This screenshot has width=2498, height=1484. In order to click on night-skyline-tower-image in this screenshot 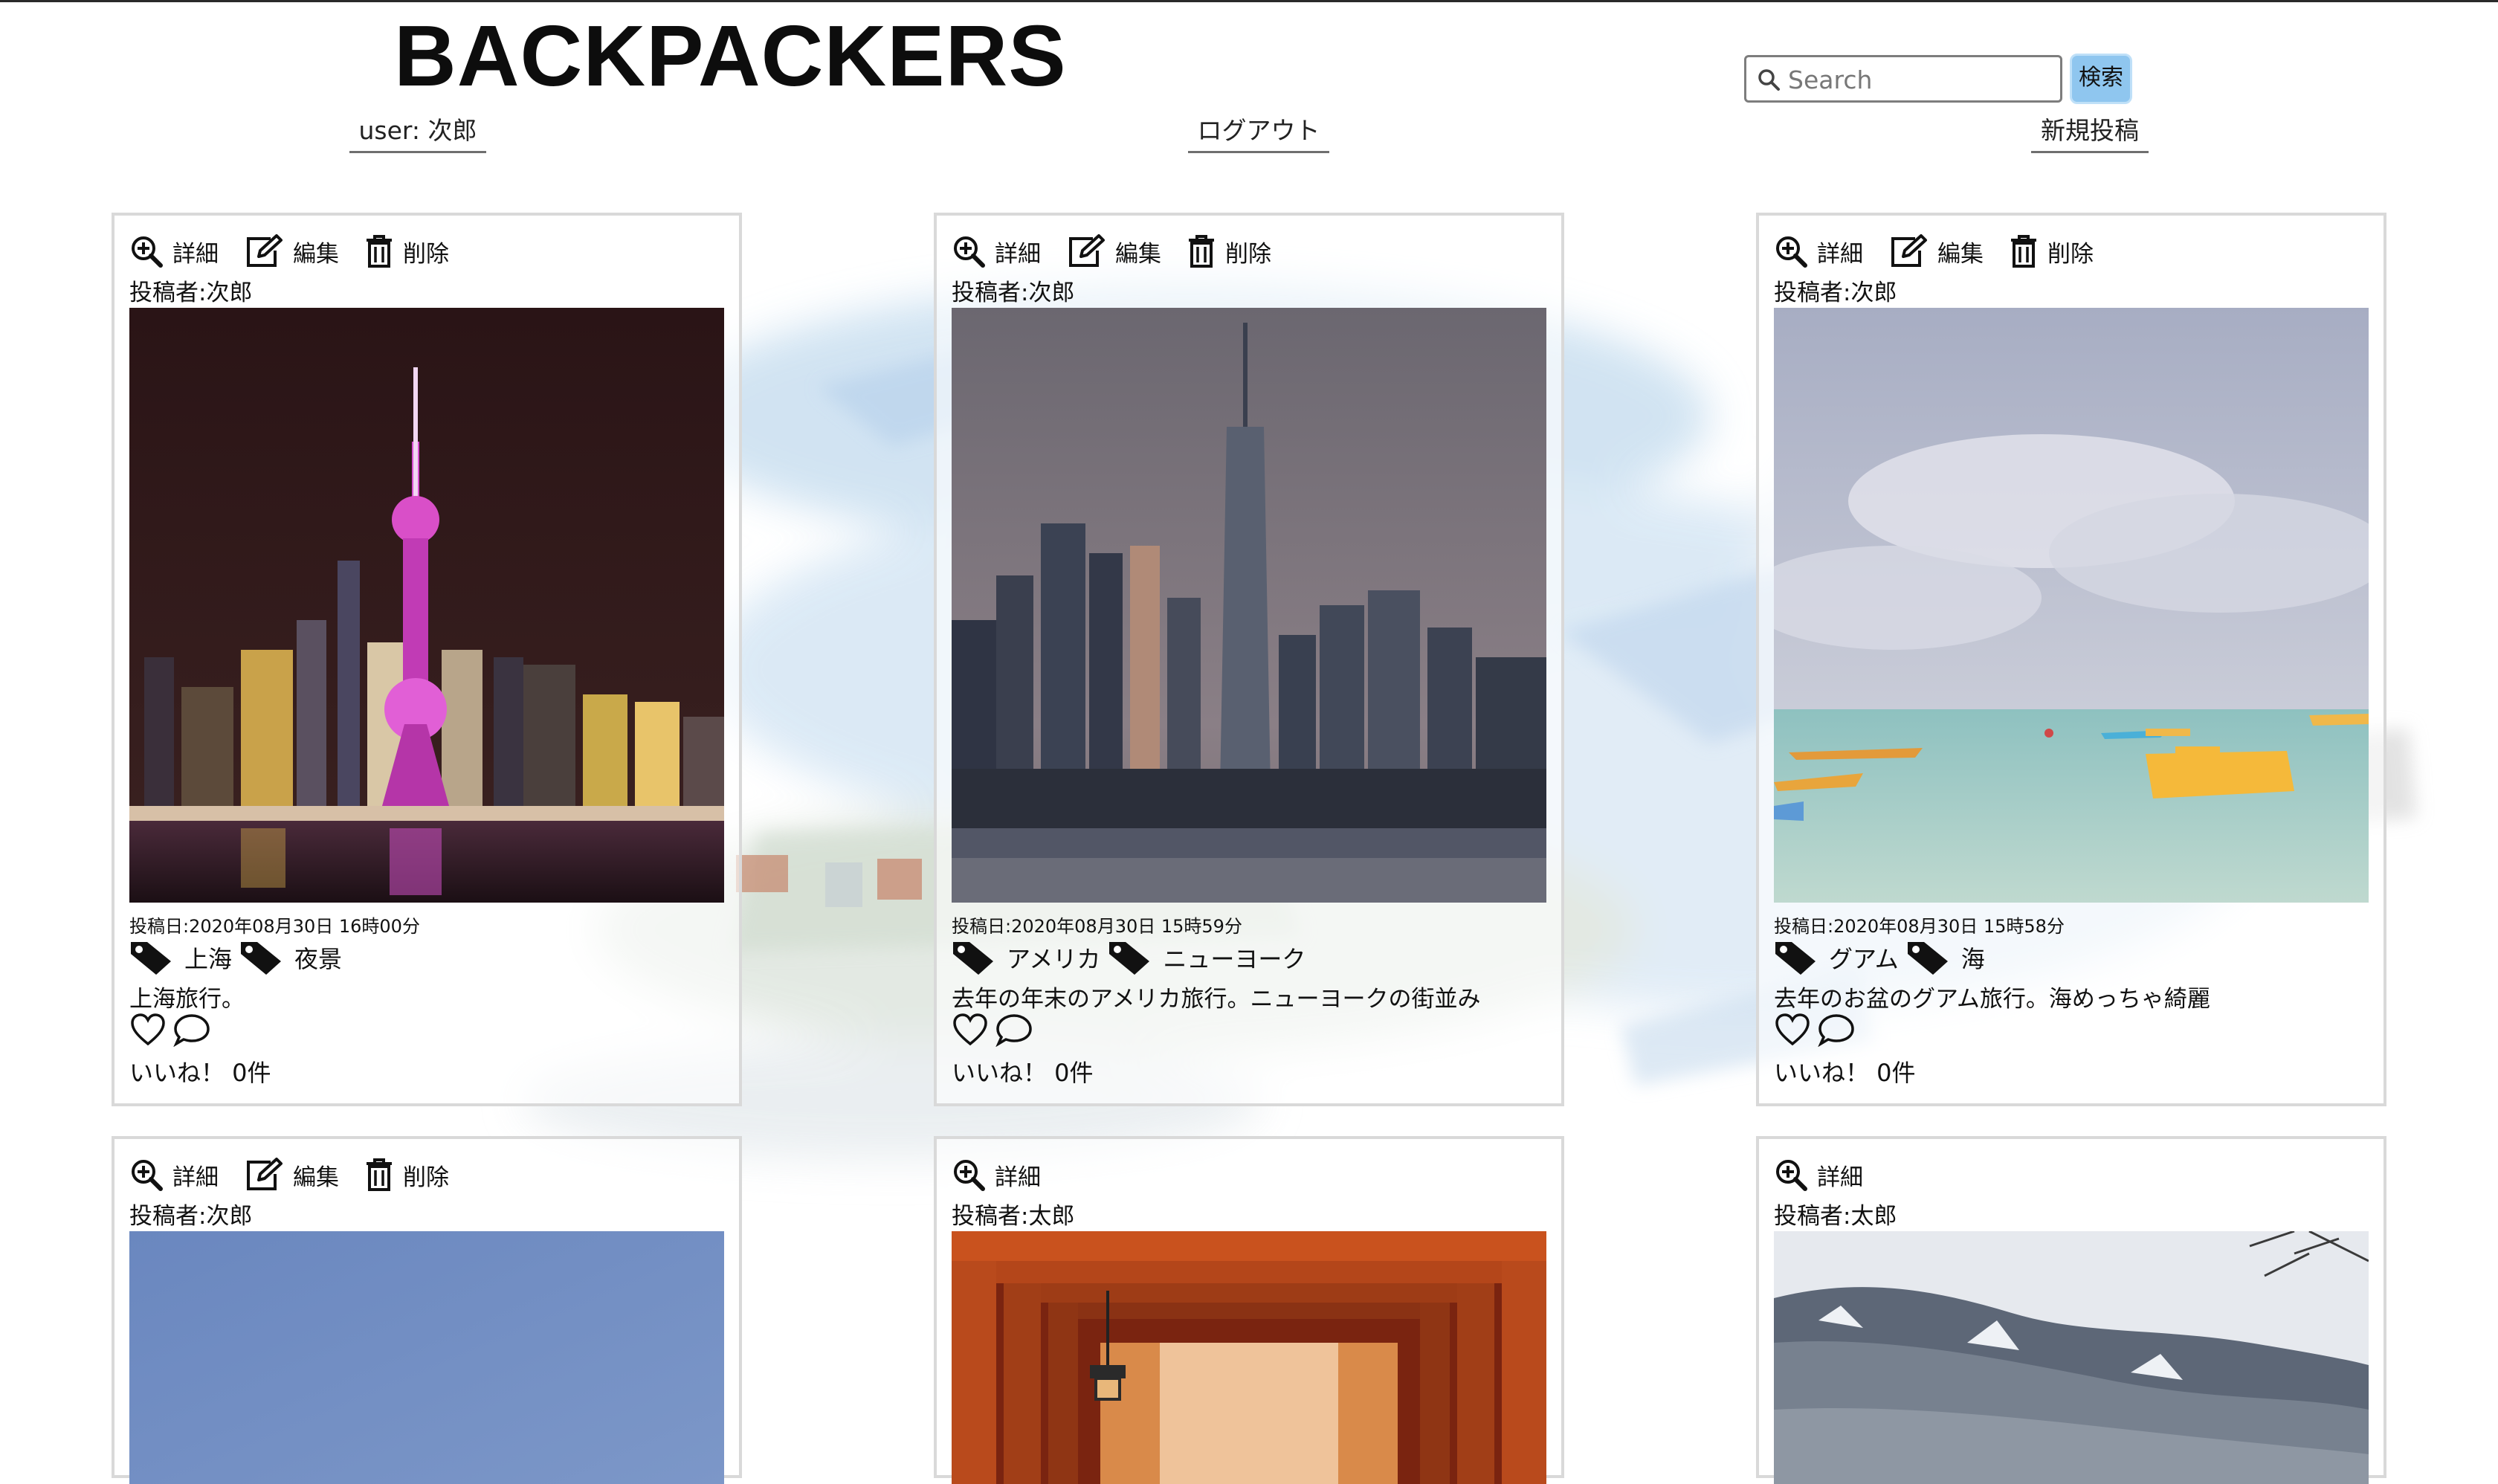, I will do `click(426, 605)`.